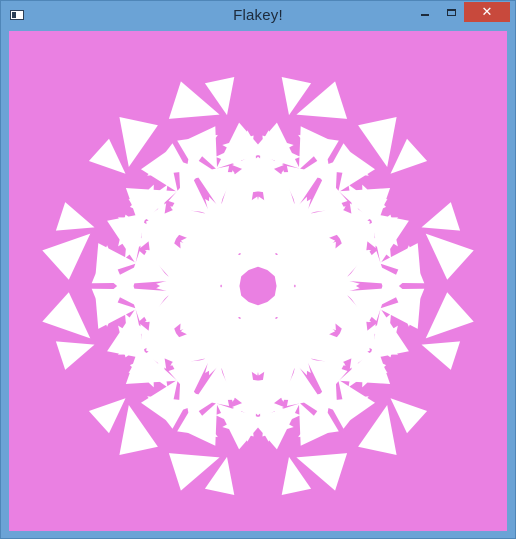 Image resolution: width=516 pixels, height=539 pixels. Describe the element at coordinates (258, 16) in the screenshot. I see `title-bar: Flakey! ✕` at that location.